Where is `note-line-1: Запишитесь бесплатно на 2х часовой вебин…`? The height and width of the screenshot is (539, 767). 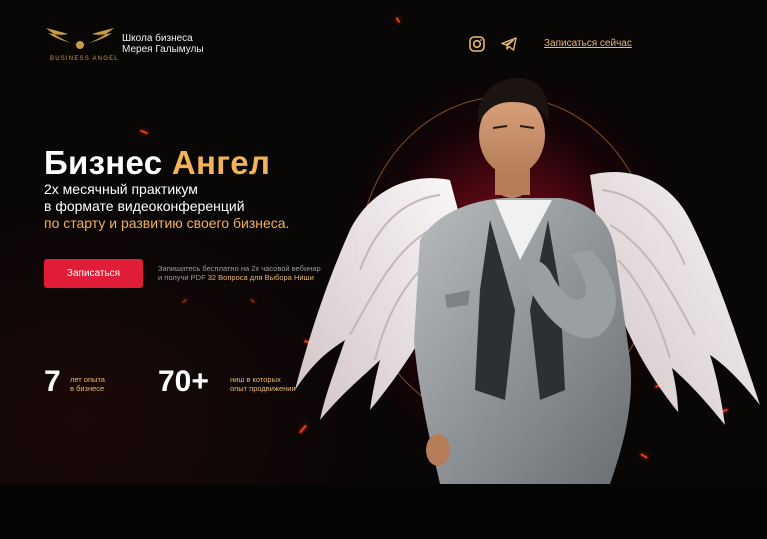
note-line-1: Запишитесь бесплатно на 2х часовой вебин… is located at coordinates (239, 268).